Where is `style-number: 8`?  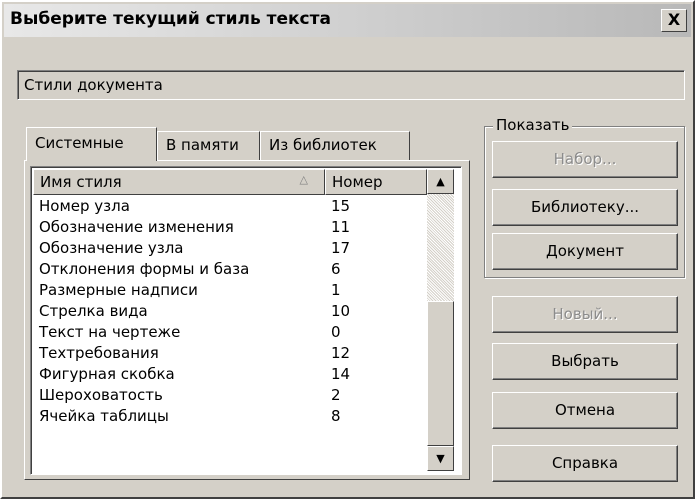 style-number: 8 is located at coordinates (336, 416).